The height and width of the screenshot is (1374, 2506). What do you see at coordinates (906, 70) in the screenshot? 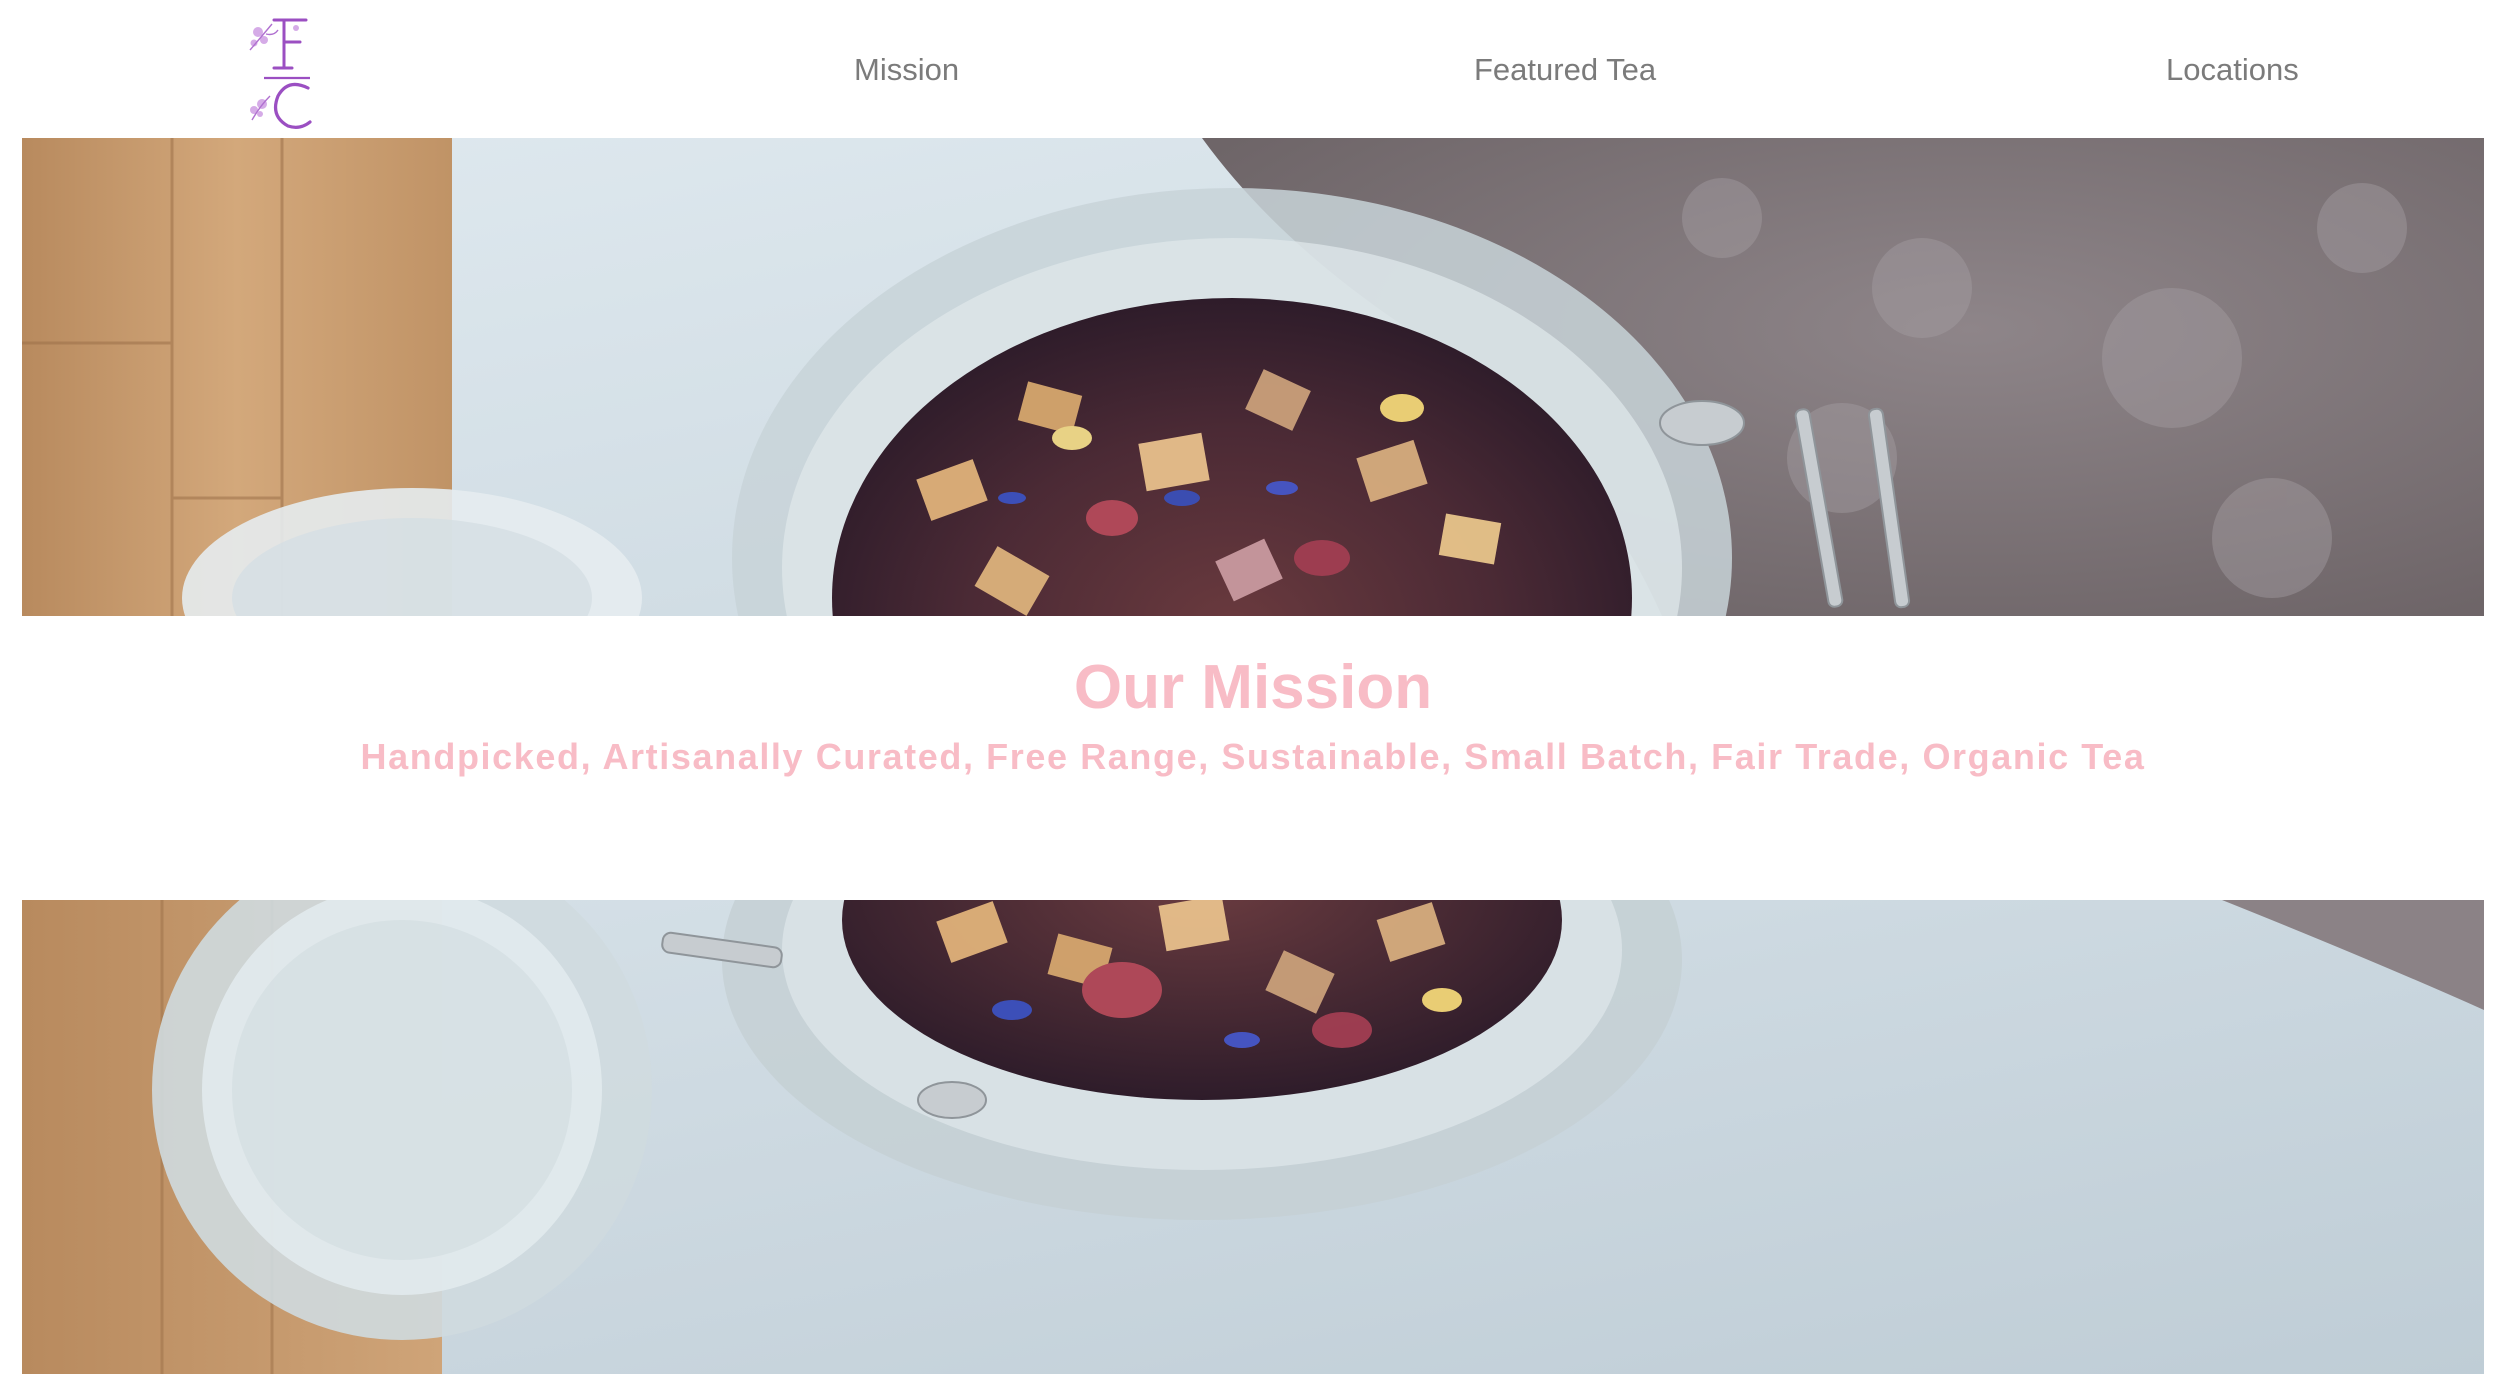
I see `nav-mission-link: Mission` at bounding box center [906, 70].